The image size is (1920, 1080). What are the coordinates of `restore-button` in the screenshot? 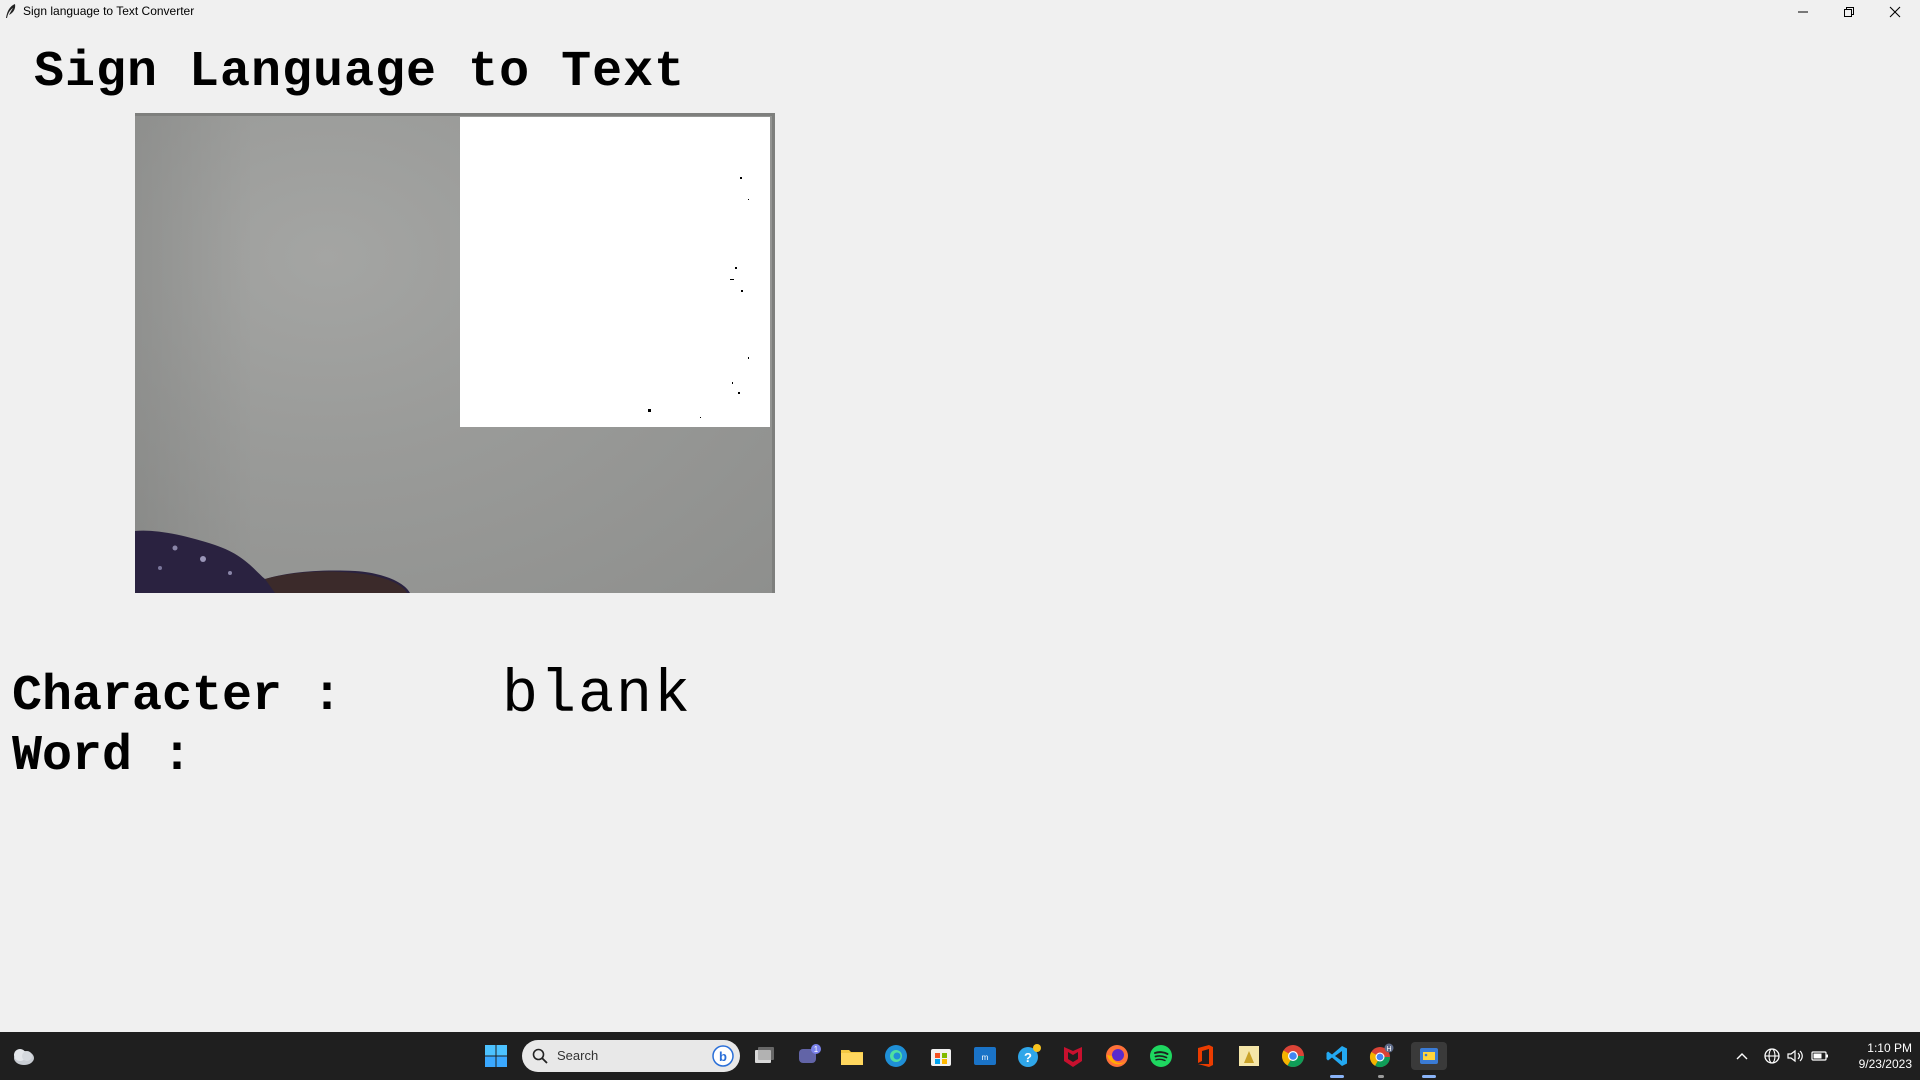 It's located at (1849, 11).